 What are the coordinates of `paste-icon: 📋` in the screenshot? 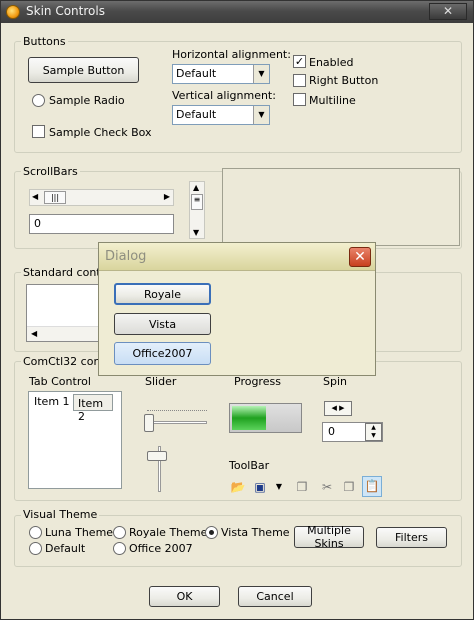 It's located at (372, 486).